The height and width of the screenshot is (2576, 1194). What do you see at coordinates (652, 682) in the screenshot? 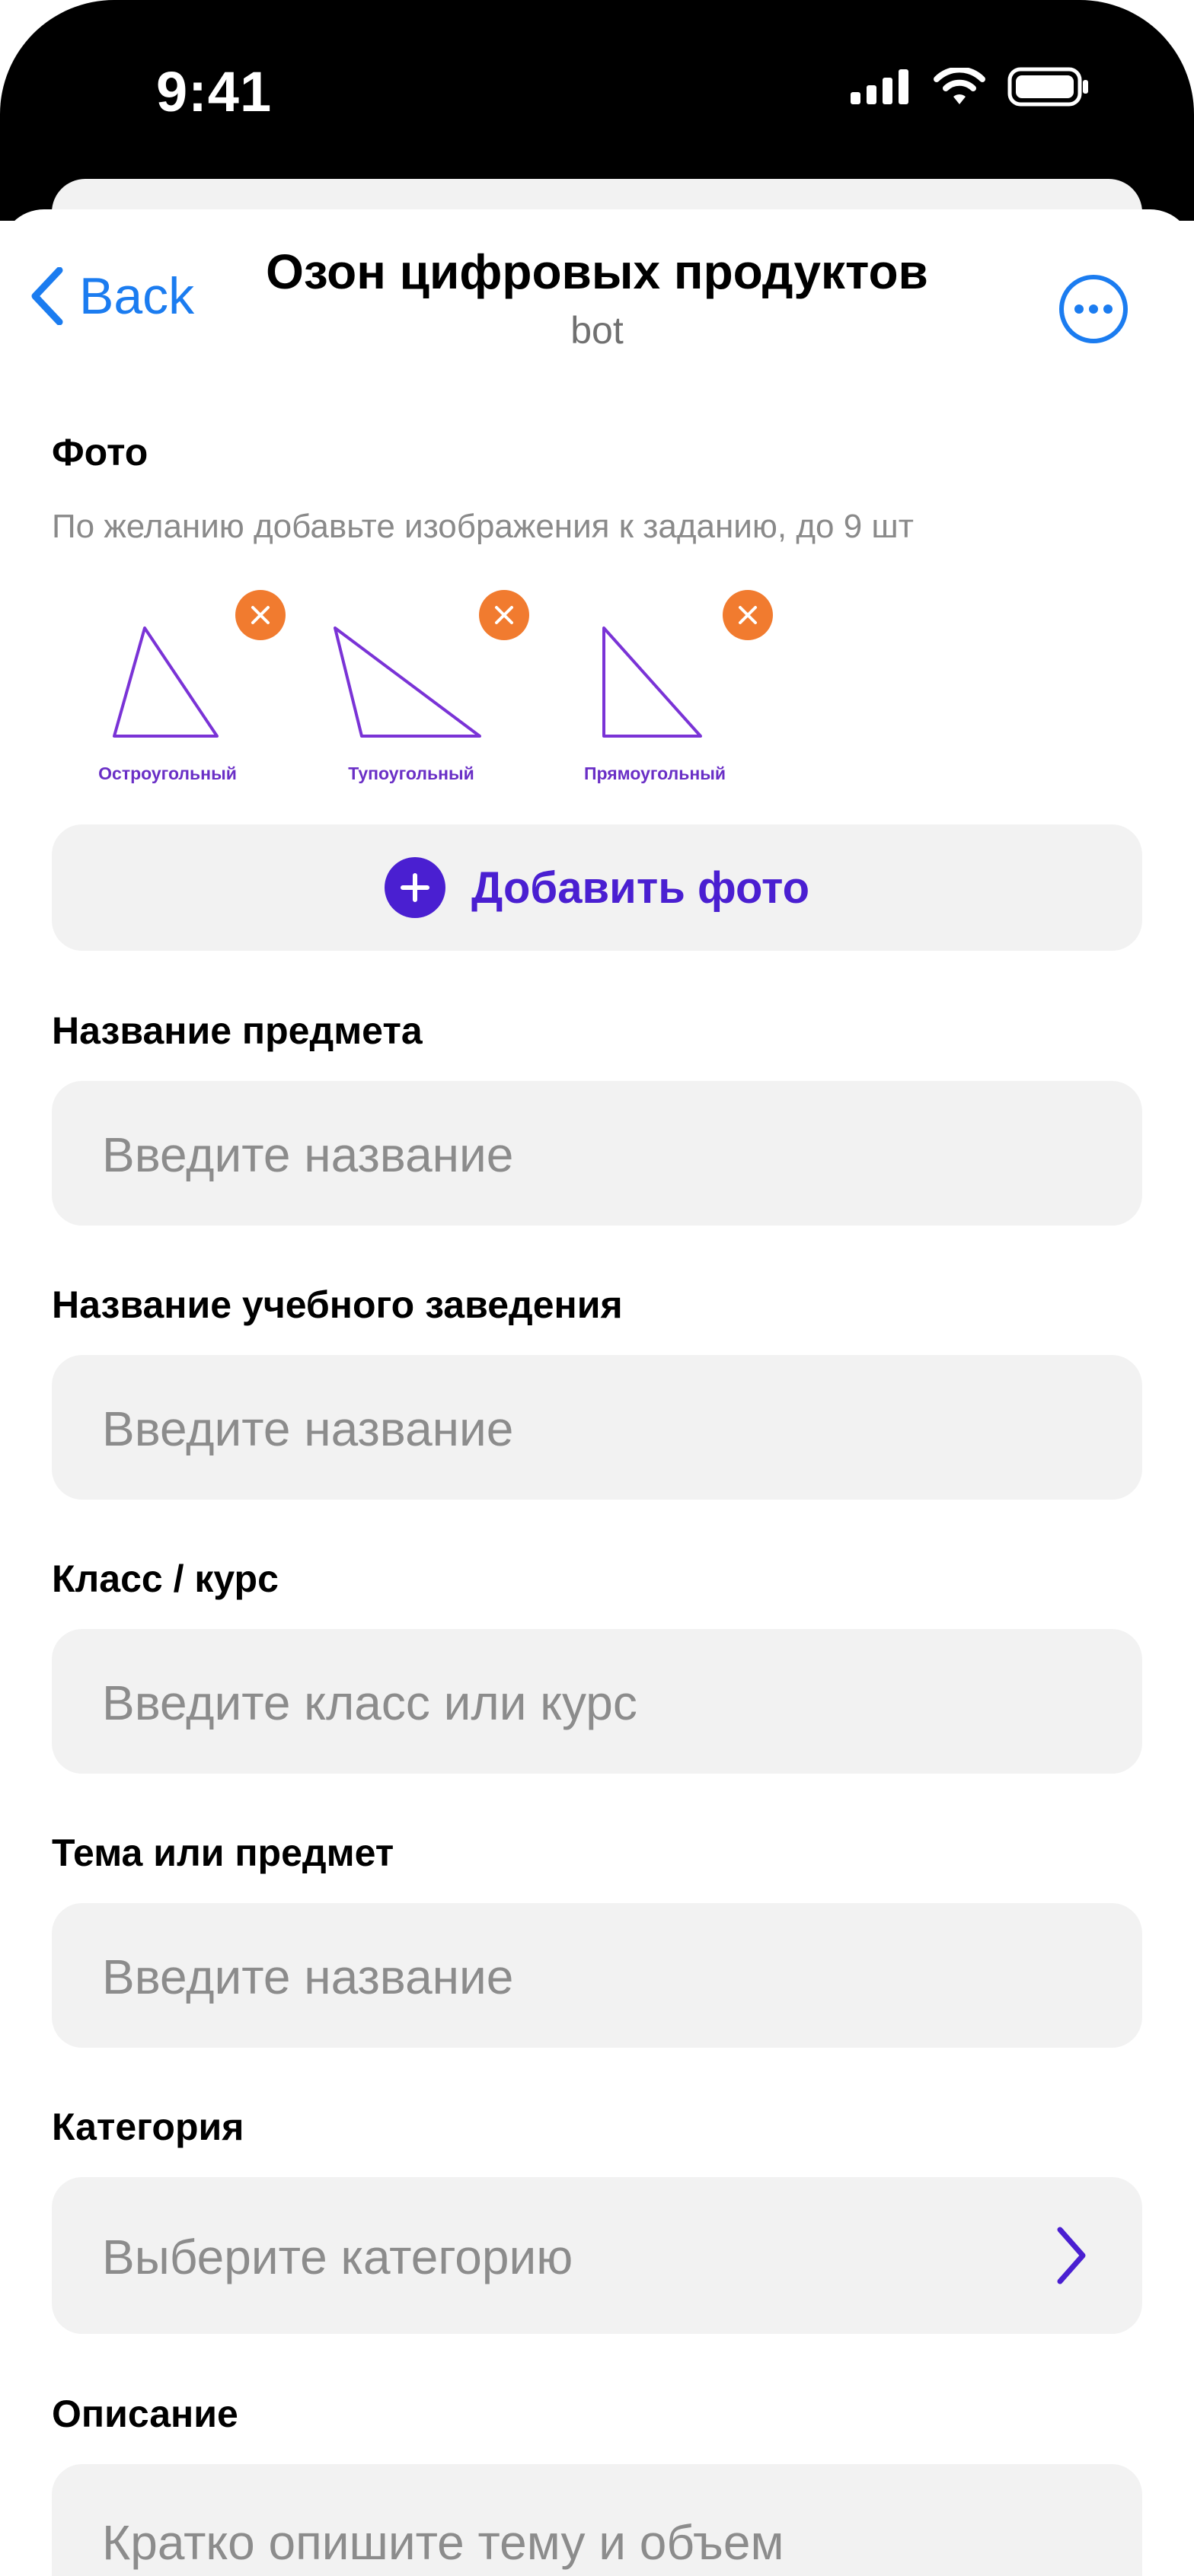
I see `right-triangle-image` at bounding box center [652, 682].